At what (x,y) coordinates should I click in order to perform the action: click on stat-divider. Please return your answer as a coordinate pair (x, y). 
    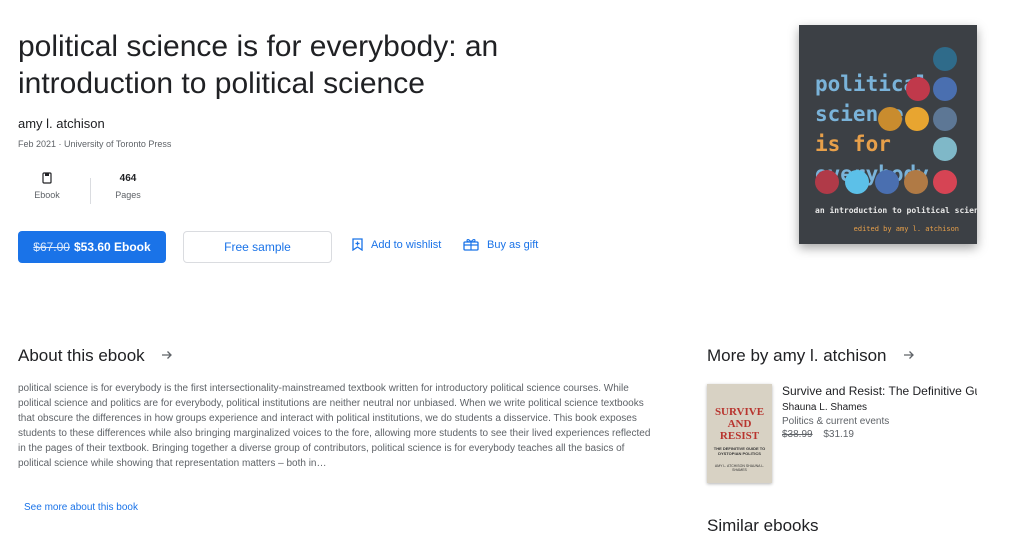
    Looking at the image, I should click on (90, 191).